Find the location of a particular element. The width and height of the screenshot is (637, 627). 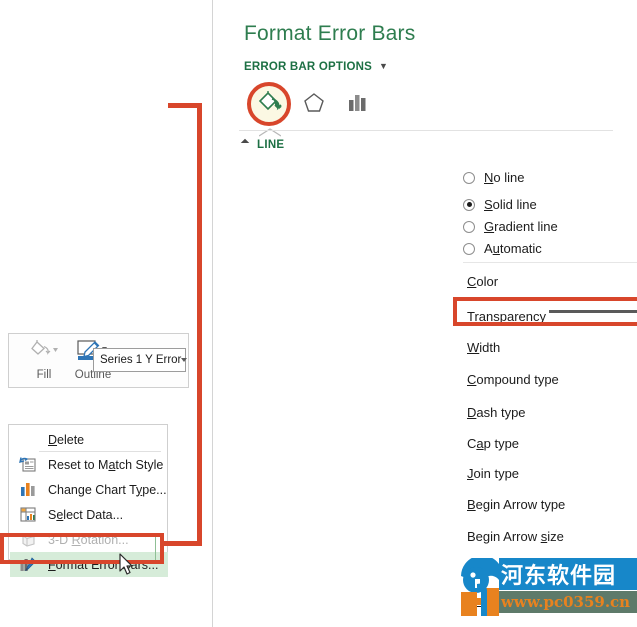

option-label-width: Width is located at coordinates (484, 347).